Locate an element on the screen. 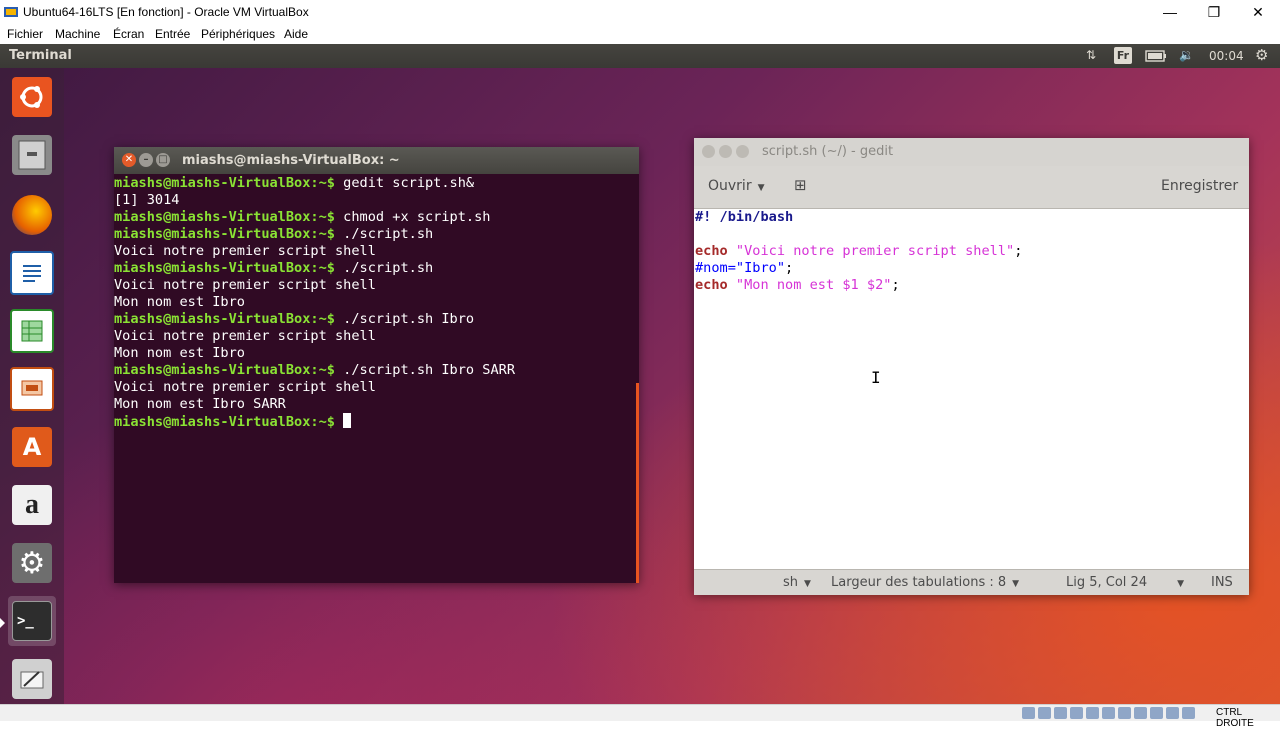 This screenshot has height=729, width=1280. spreadsheet-icon is located at coordinates (32, 331).